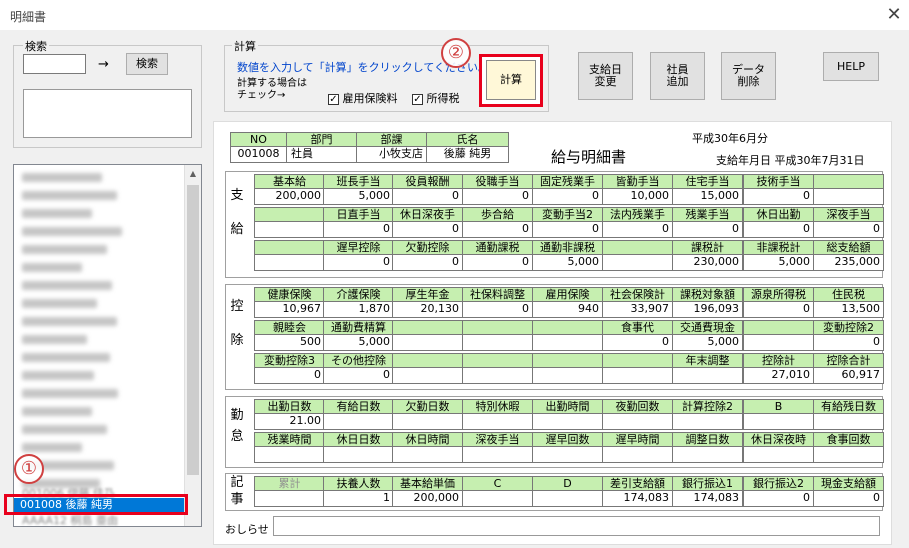  Describe the element at coordinates (193, 173) in the screenshot. I see `scroll-up-icon: ▲` at that location.